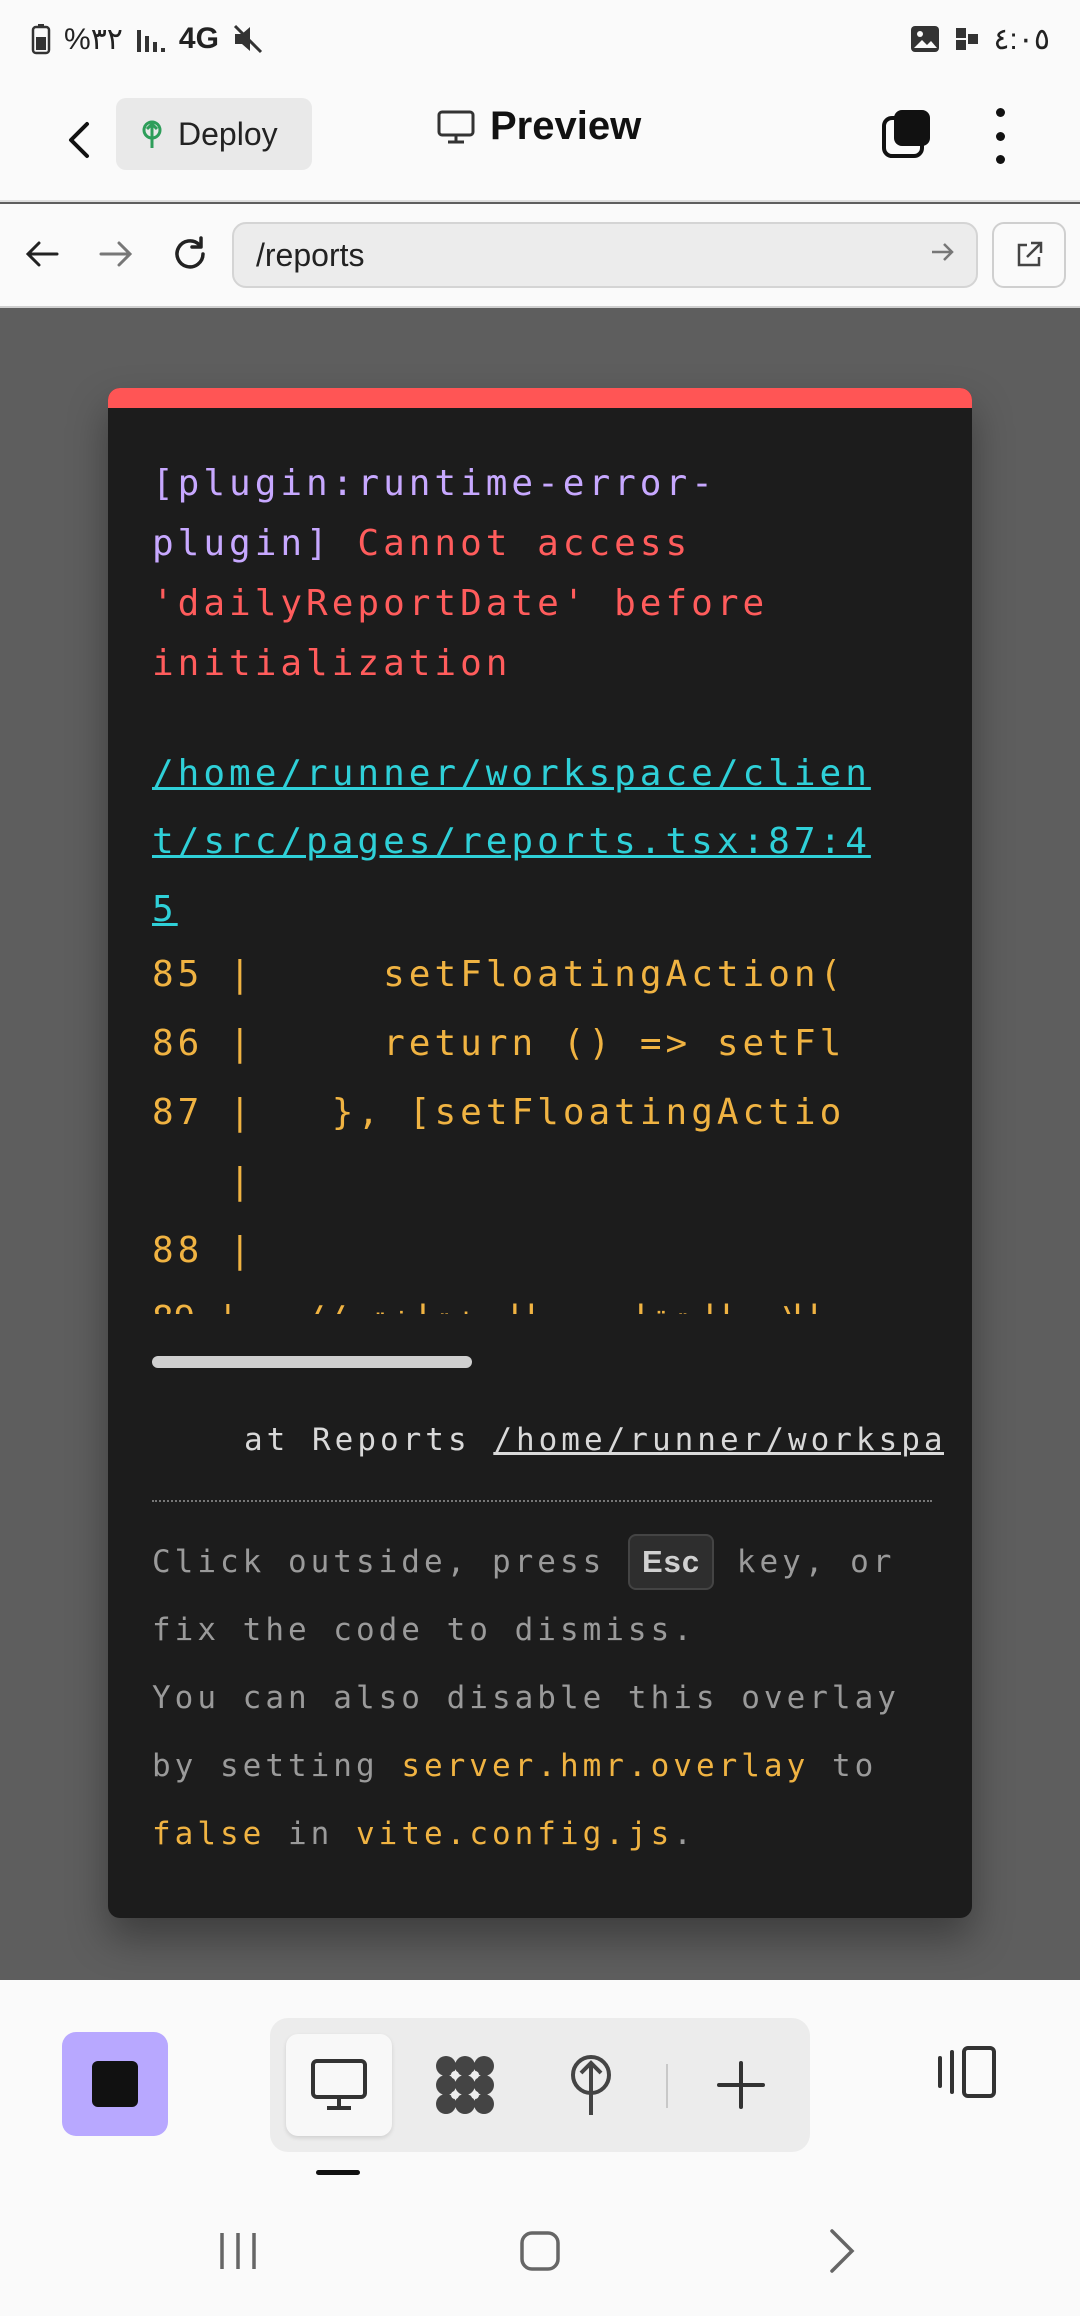  Describe the element at coordinates (248, 39) in the screenshot. I see `mute-icon` at that location.